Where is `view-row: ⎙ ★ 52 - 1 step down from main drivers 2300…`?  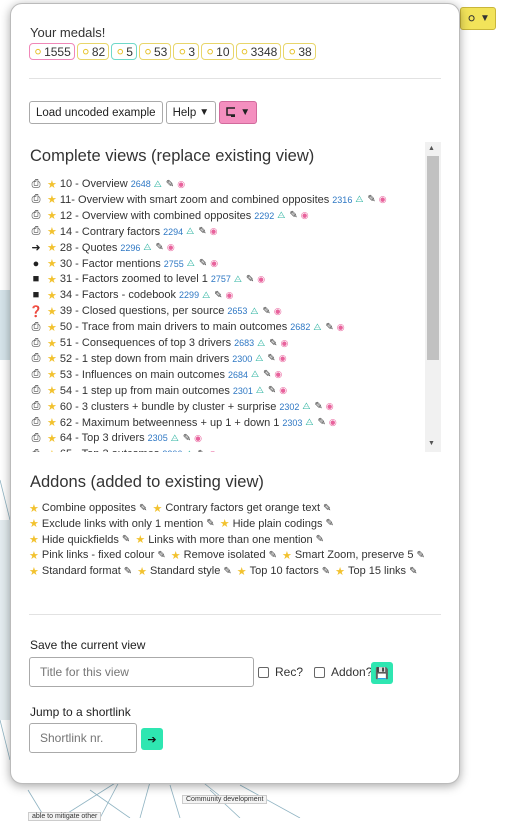
view-row: ⎙ ★ 52 - 1 step down from main drivers 2300… is located at coordinates (158, 359).